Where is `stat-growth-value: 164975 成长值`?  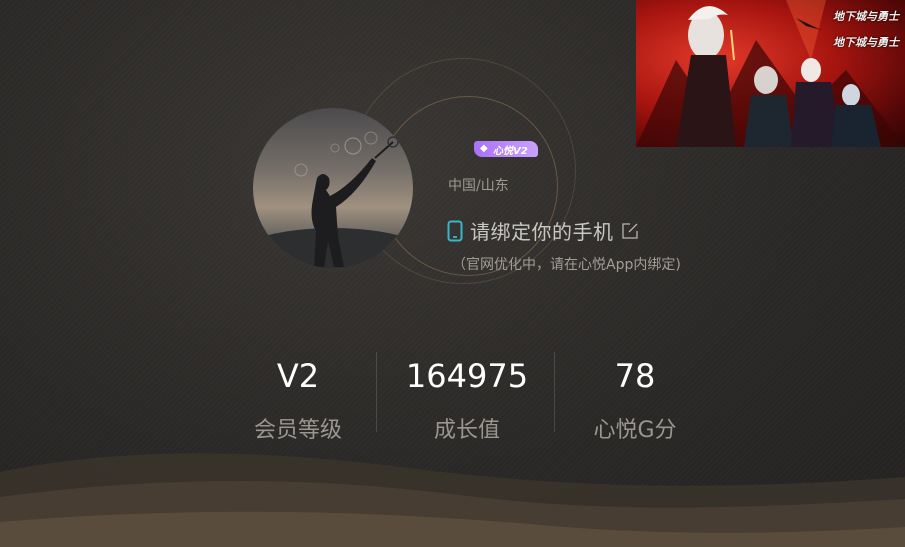
stat-growth-value: 164975 成长值 is located at coordinates (467, 400).